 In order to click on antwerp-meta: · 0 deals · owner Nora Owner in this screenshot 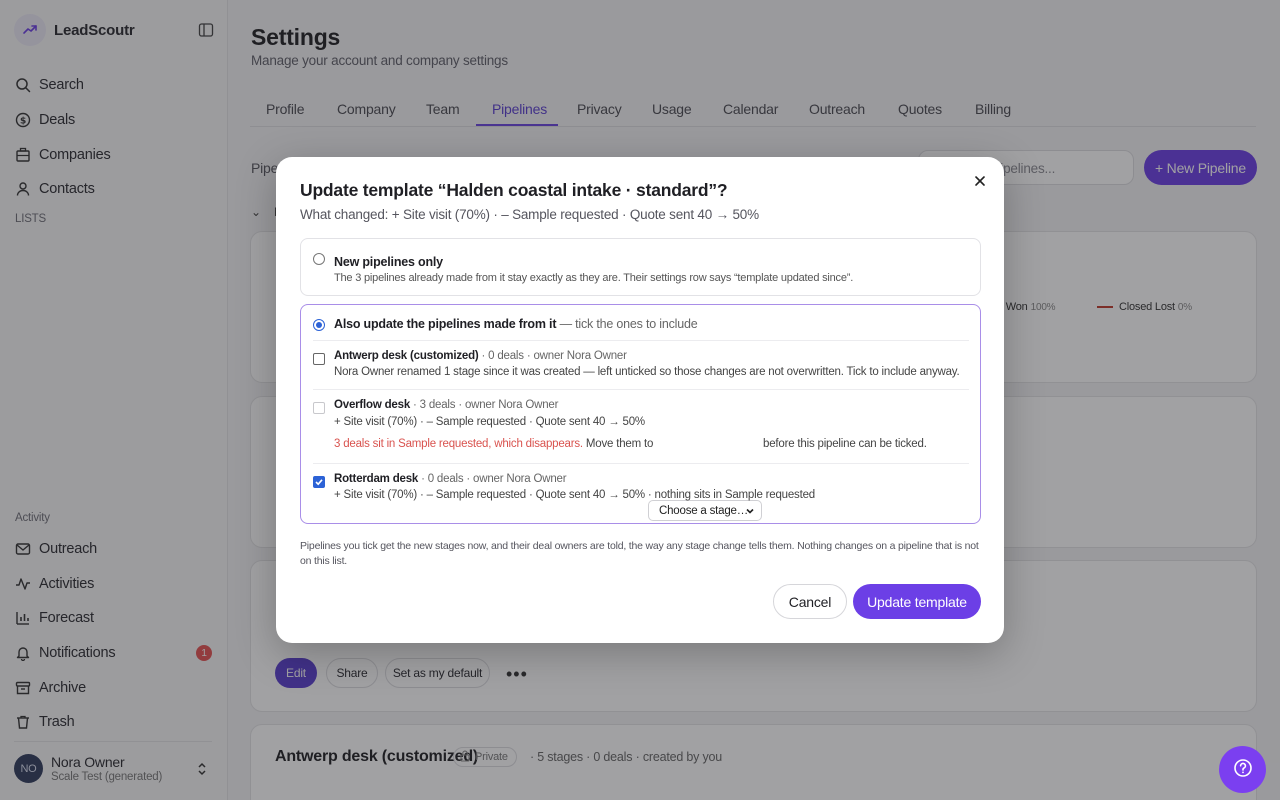, I will do `click(552, 356)`.